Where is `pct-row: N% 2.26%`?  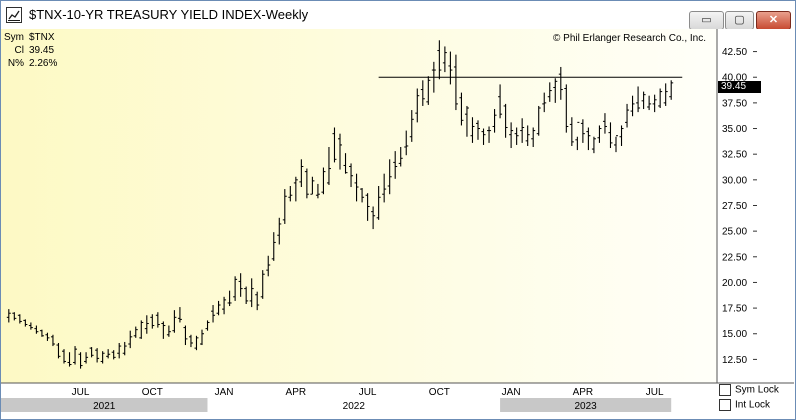 pct-row: N% 2.26% is located at coordinates (30, 64).